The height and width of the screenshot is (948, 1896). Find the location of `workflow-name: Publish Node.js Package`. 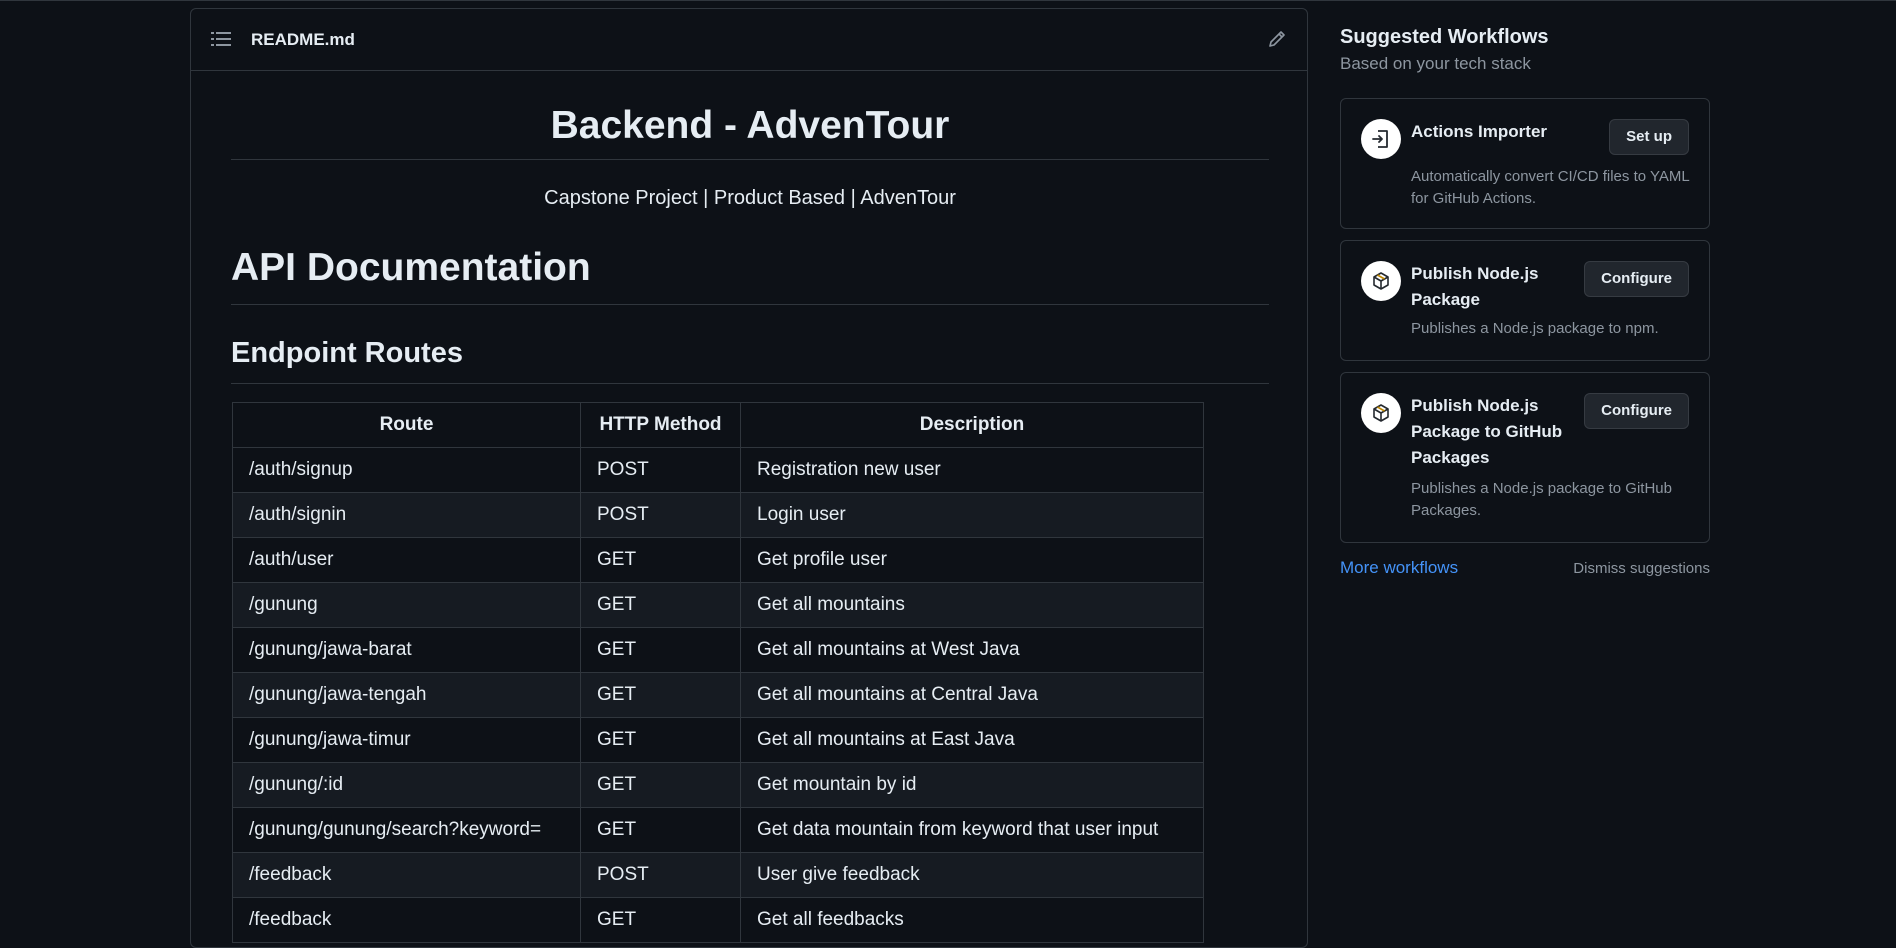

workflow-name: Publish Node.js Package is located at coordinates (1475, 286).